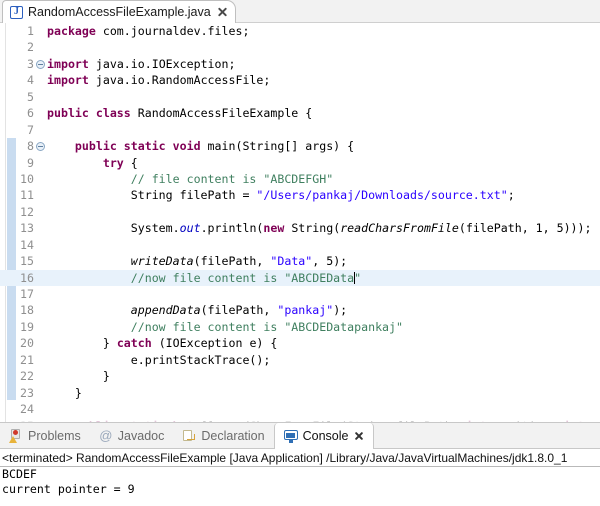  What do you see at coordinates (27, 211) in the screenshot?
I see `line-number: 12` at bounding box center [27, 211].